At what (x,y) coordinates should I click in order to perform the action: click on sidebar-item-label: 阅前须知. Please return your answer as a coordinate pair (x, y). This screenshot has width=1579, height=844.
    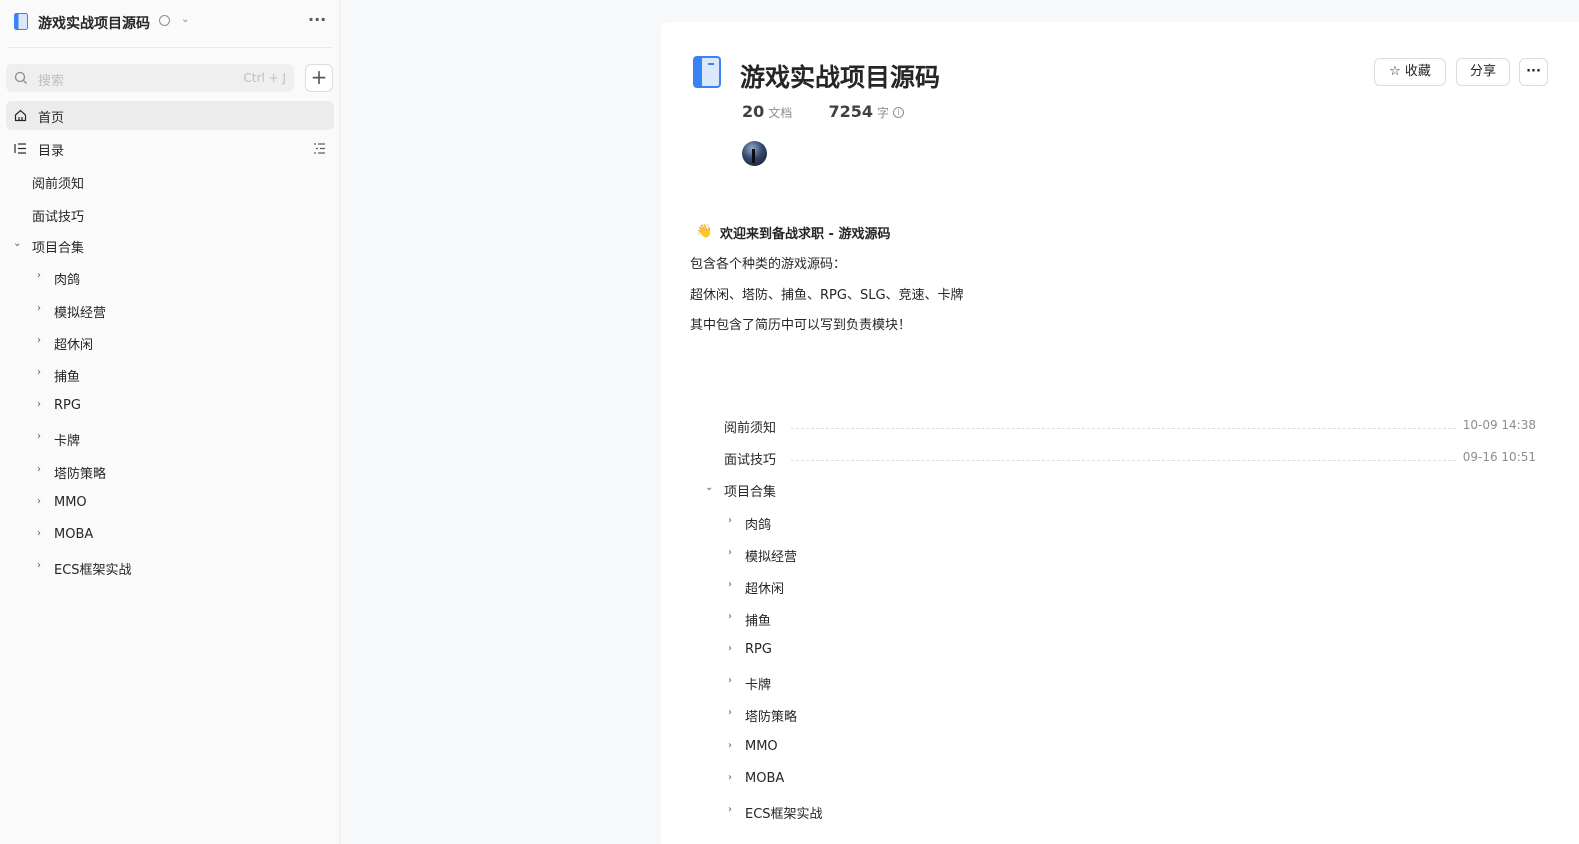
    Looking at the image, I should click on (58, 184).